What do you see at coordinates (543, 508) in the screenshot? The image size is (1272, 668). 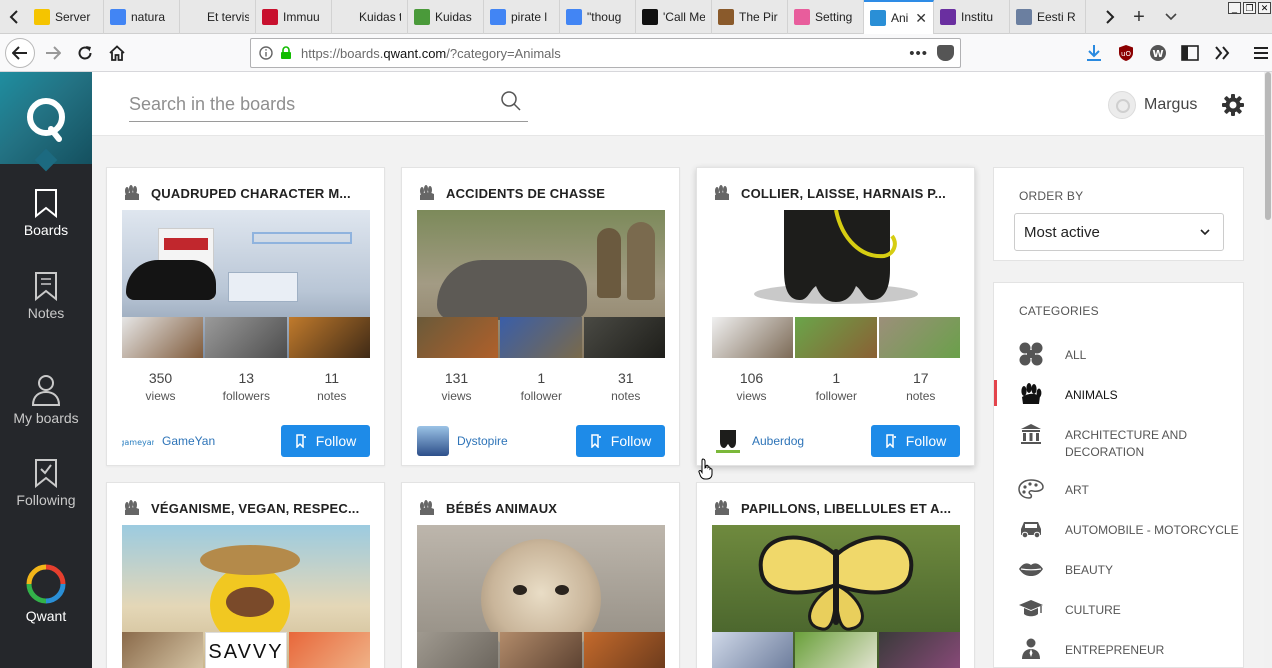 I see `board-card-title: BÉBÉS ANIMAUX` at bounding box center [543, 508].